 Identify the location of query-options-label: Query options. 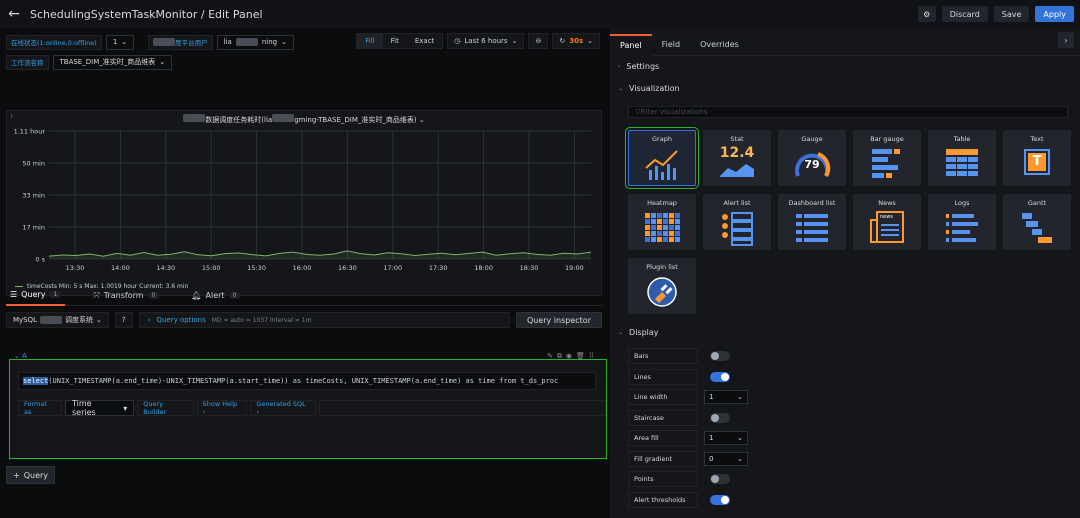
(181, 320).